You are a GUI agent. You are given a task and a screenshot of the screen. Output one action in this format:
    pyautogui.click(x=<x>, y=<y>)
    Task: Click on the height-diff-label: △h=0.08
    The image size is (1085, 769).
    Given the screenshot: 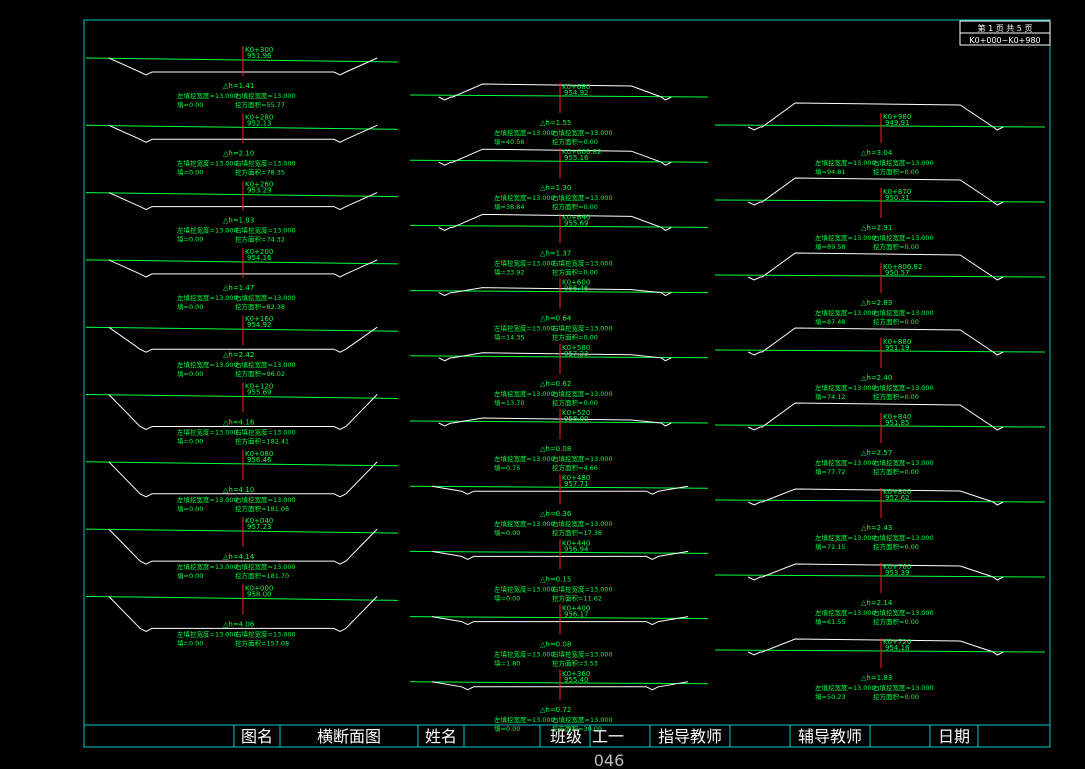 What is the action you would take?
    pyautogui.click(x=555, y=449)
    